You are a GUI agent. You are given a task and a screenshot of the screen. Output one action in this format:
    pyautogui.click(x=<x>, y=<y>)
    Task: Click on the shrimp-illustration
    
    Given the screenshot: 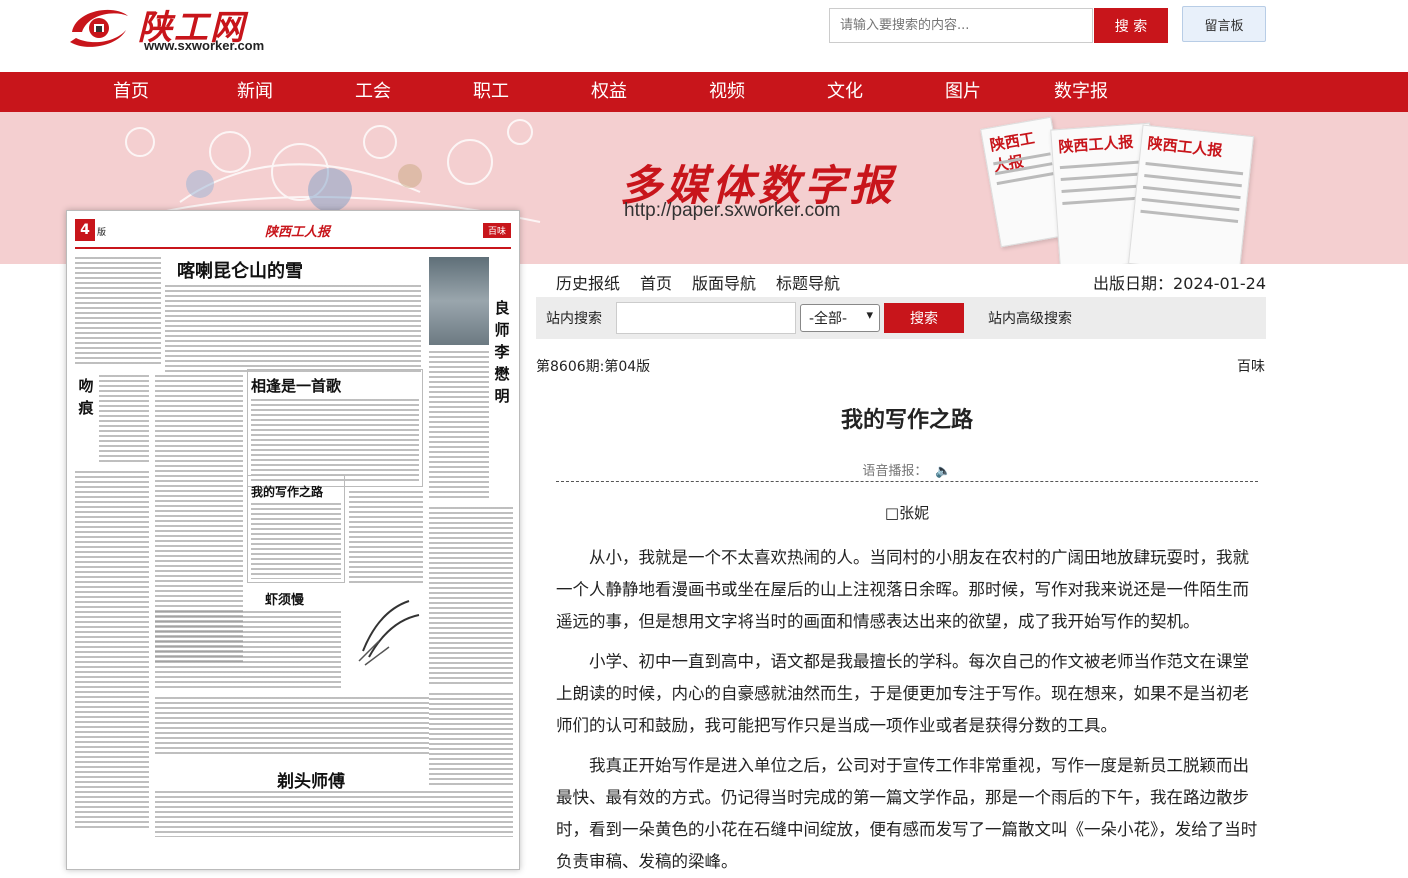 What is the action you would take?
    pyautogui.click(x=389, y=633)
    